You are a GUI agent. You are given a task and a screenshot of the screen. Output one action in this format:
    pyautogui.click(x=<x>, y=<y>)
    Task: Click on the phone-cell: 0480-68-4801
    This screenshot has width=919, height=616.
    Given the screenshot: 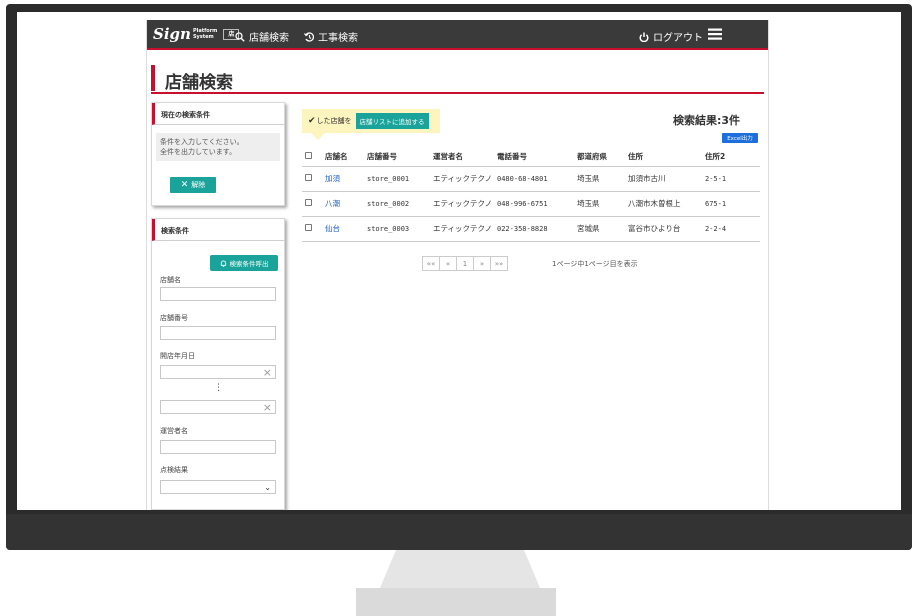 What is the action you would take?
    pyautogui.click(x=534, y=179)
    